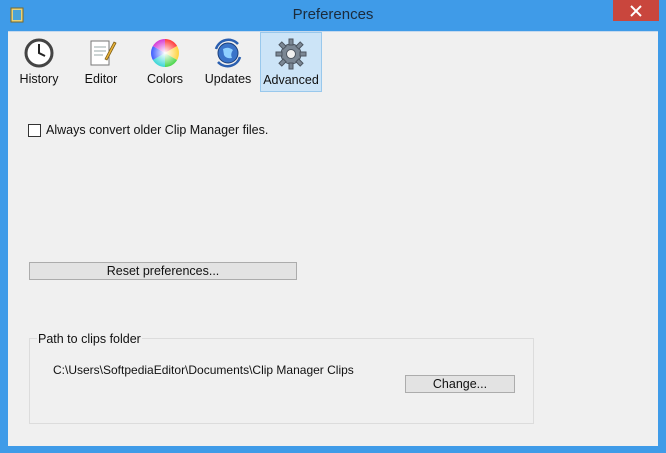 The width and height of the screenshot is (666, 453). What do you see at coordinates (165, 79) in the screenshot?
I see `tab-colors-label: Colors` at bounding box center [165, 79].